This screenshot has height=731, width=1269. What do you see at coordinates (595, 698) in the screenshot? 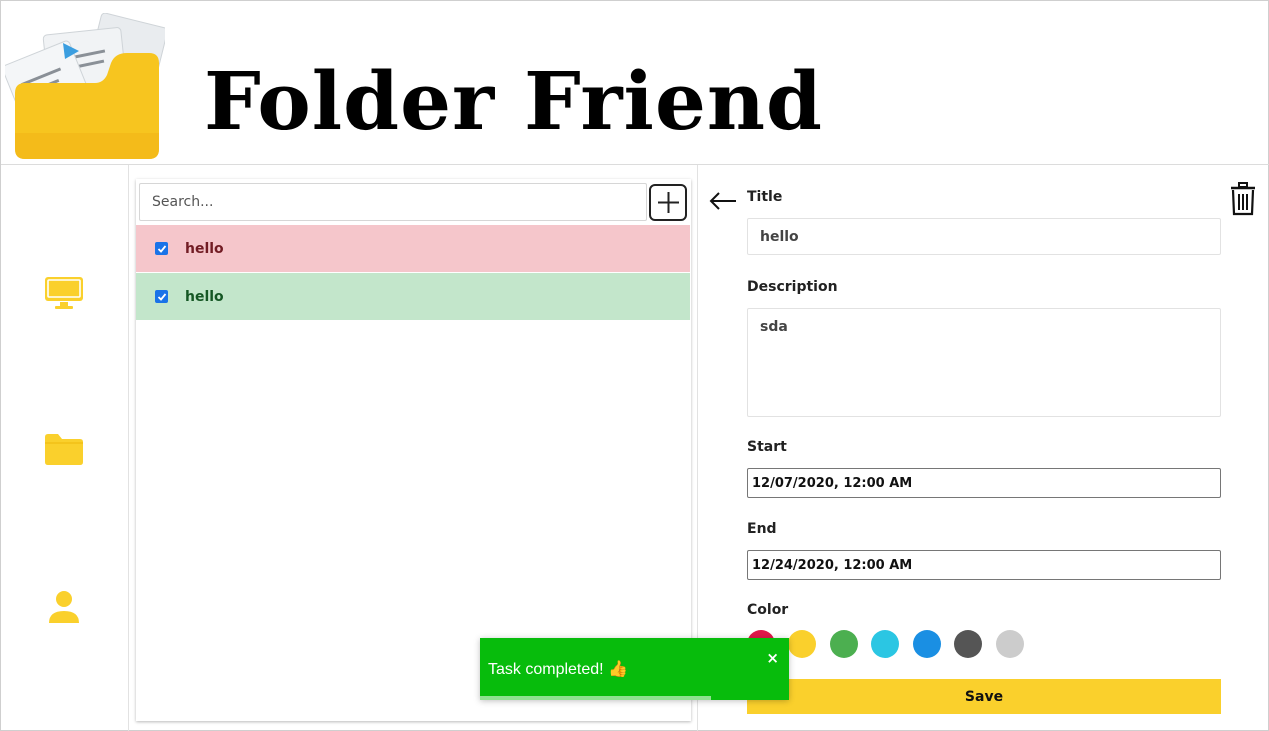
I see `toast-progress-bar` at bounding box center [595, 698].